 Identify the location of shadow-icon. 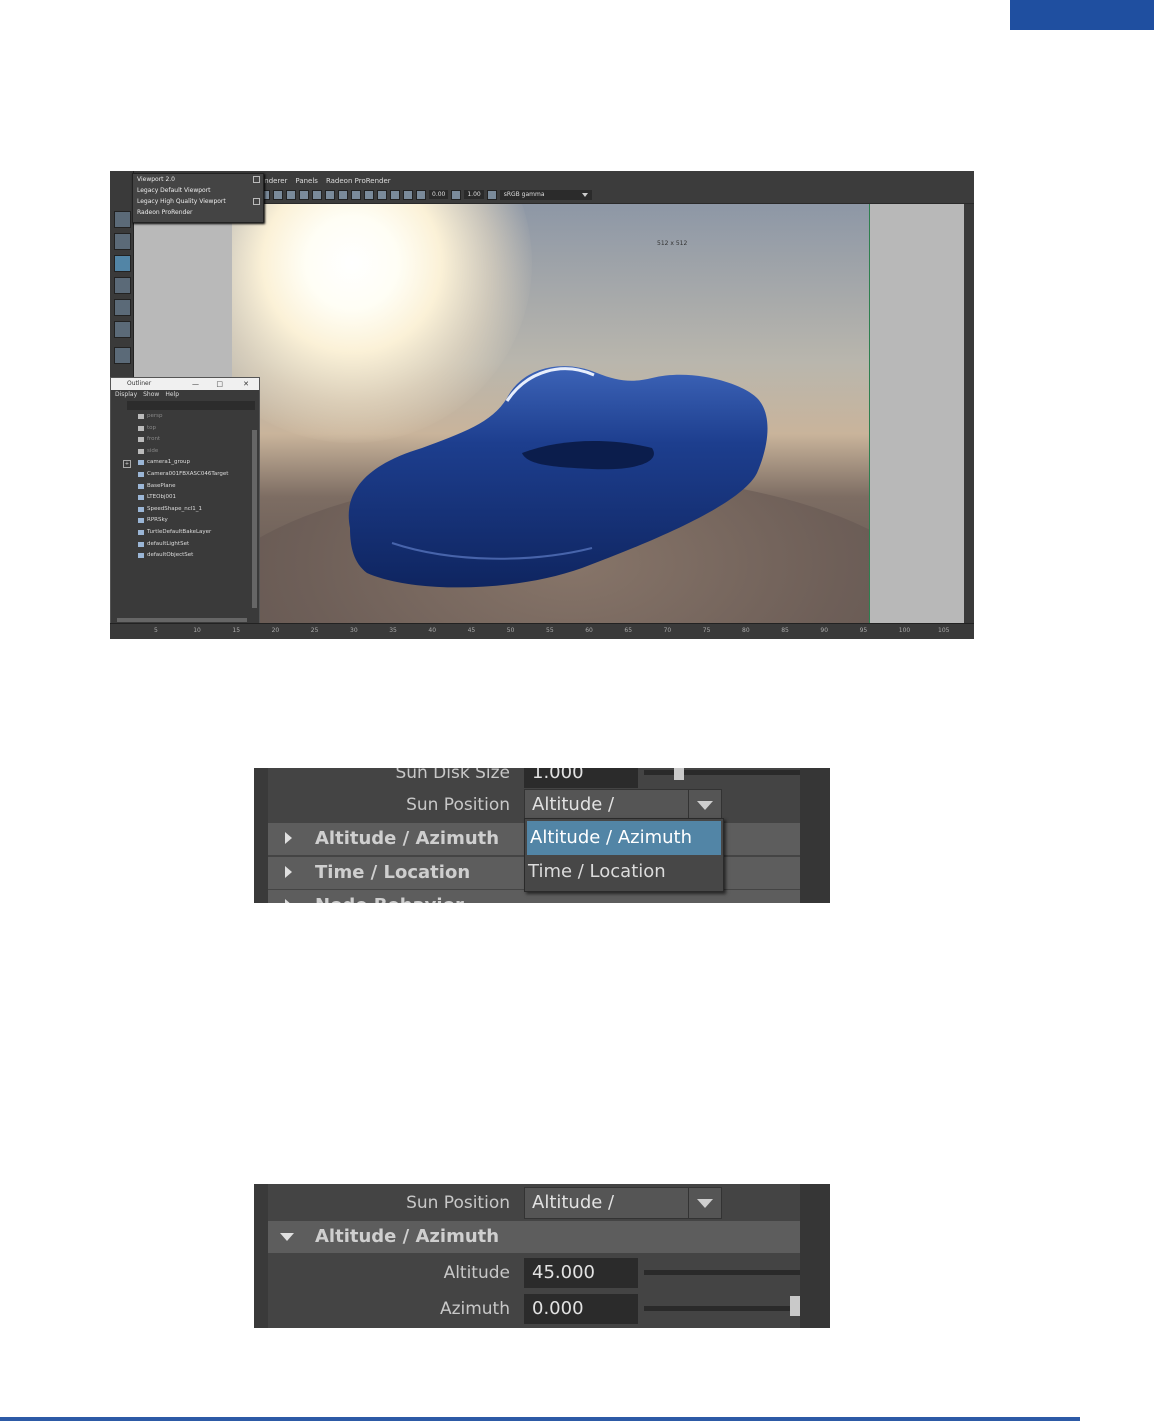
(330, 194).